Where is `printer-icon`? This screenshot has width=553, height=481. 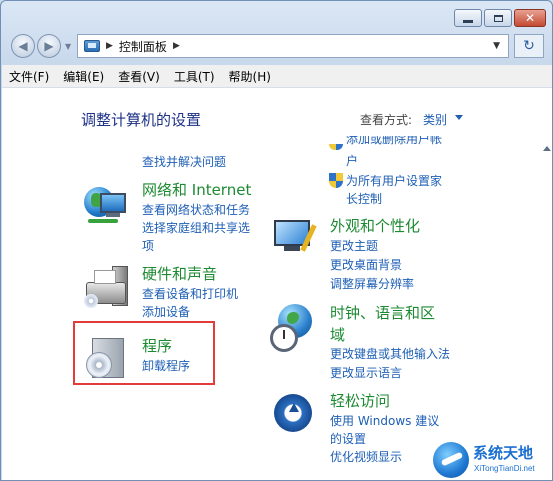 printer-icon is located at coordinates (107, 288).